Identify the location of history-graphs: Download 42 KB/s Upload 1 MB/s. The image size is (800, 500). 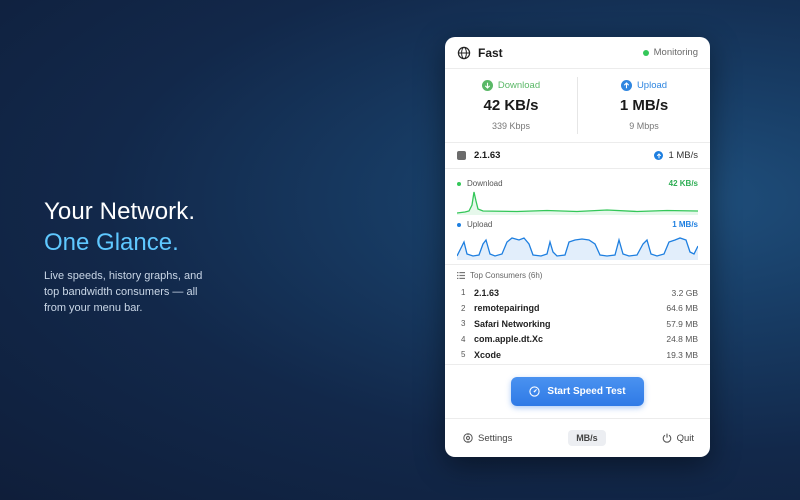
(577, 217).